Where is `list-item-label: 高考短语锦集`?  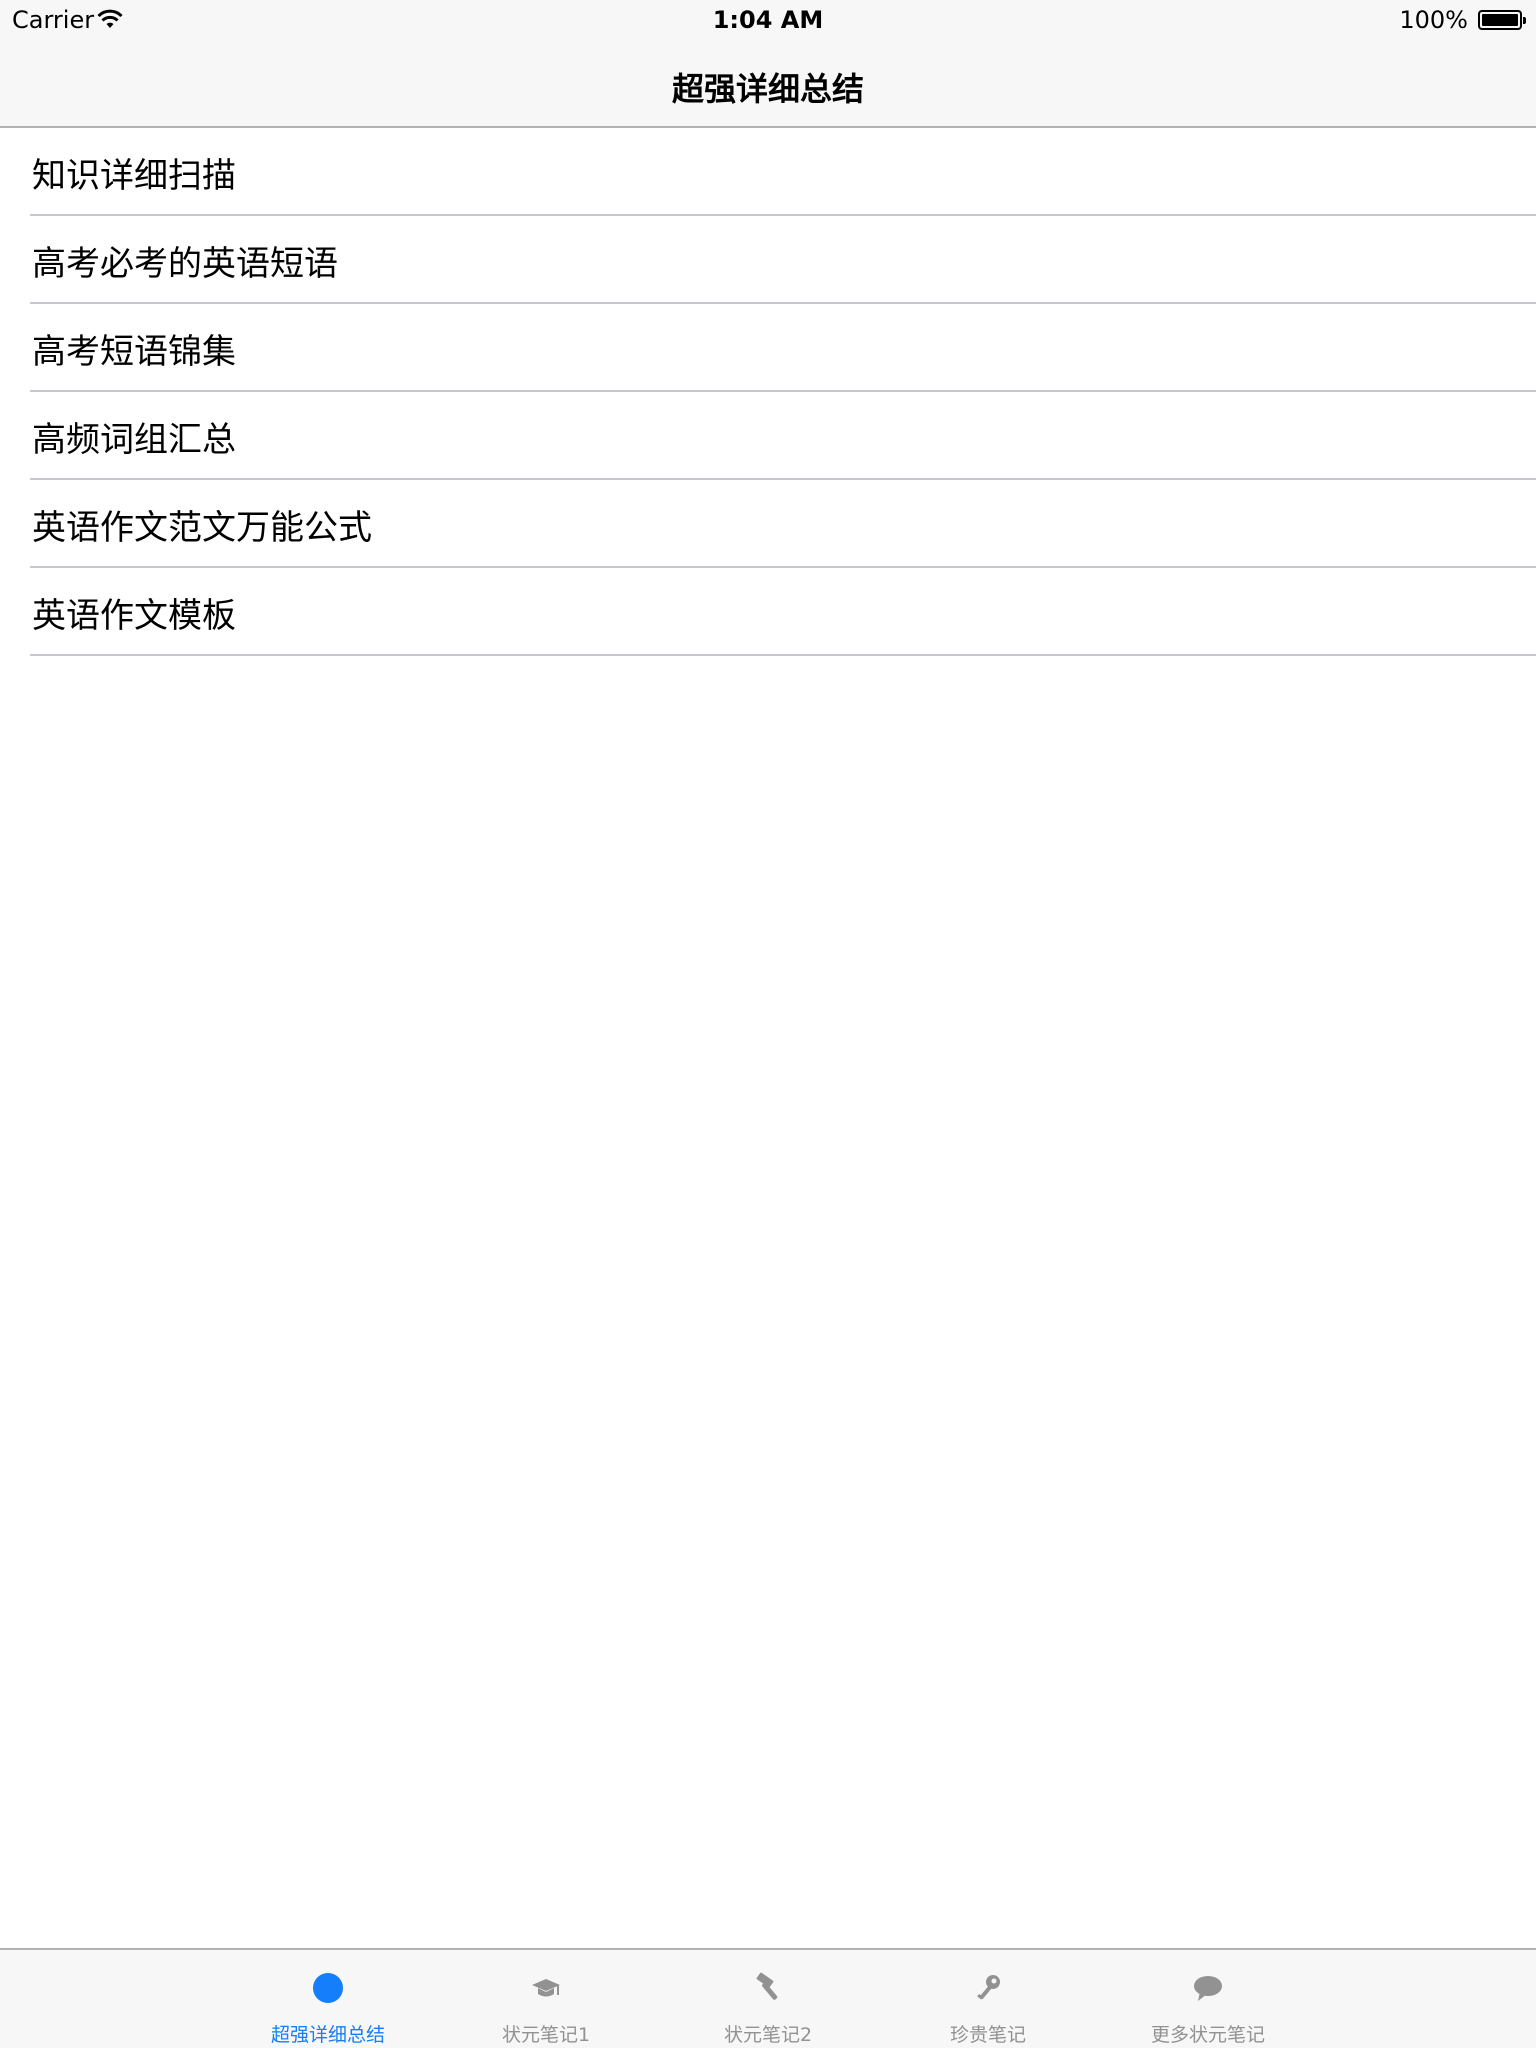
list-item-label: 高考短语锦集 is located at coordinates (134, 352).